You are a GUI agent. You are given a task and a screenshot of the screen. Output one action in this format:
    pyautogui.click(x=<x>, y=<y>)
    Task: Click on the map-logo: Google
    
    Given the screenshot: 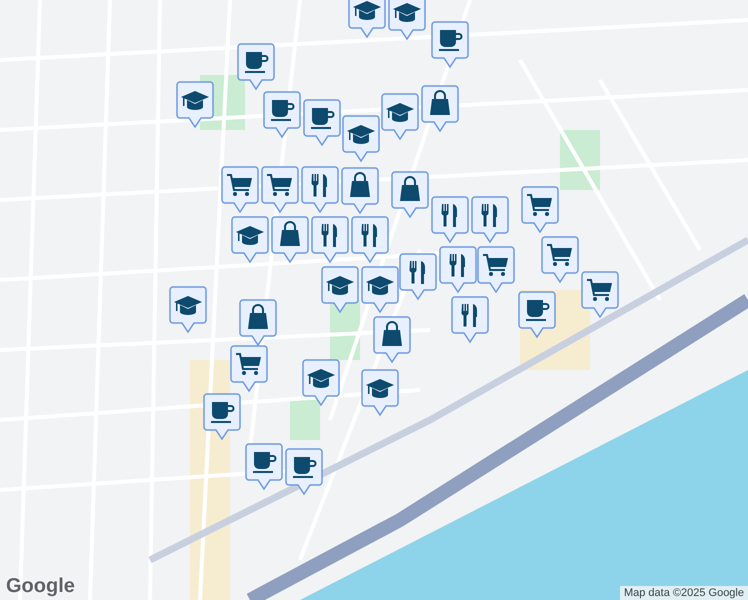 What is the action you would take?
    pyautogui.click(x=40, y=586)
    